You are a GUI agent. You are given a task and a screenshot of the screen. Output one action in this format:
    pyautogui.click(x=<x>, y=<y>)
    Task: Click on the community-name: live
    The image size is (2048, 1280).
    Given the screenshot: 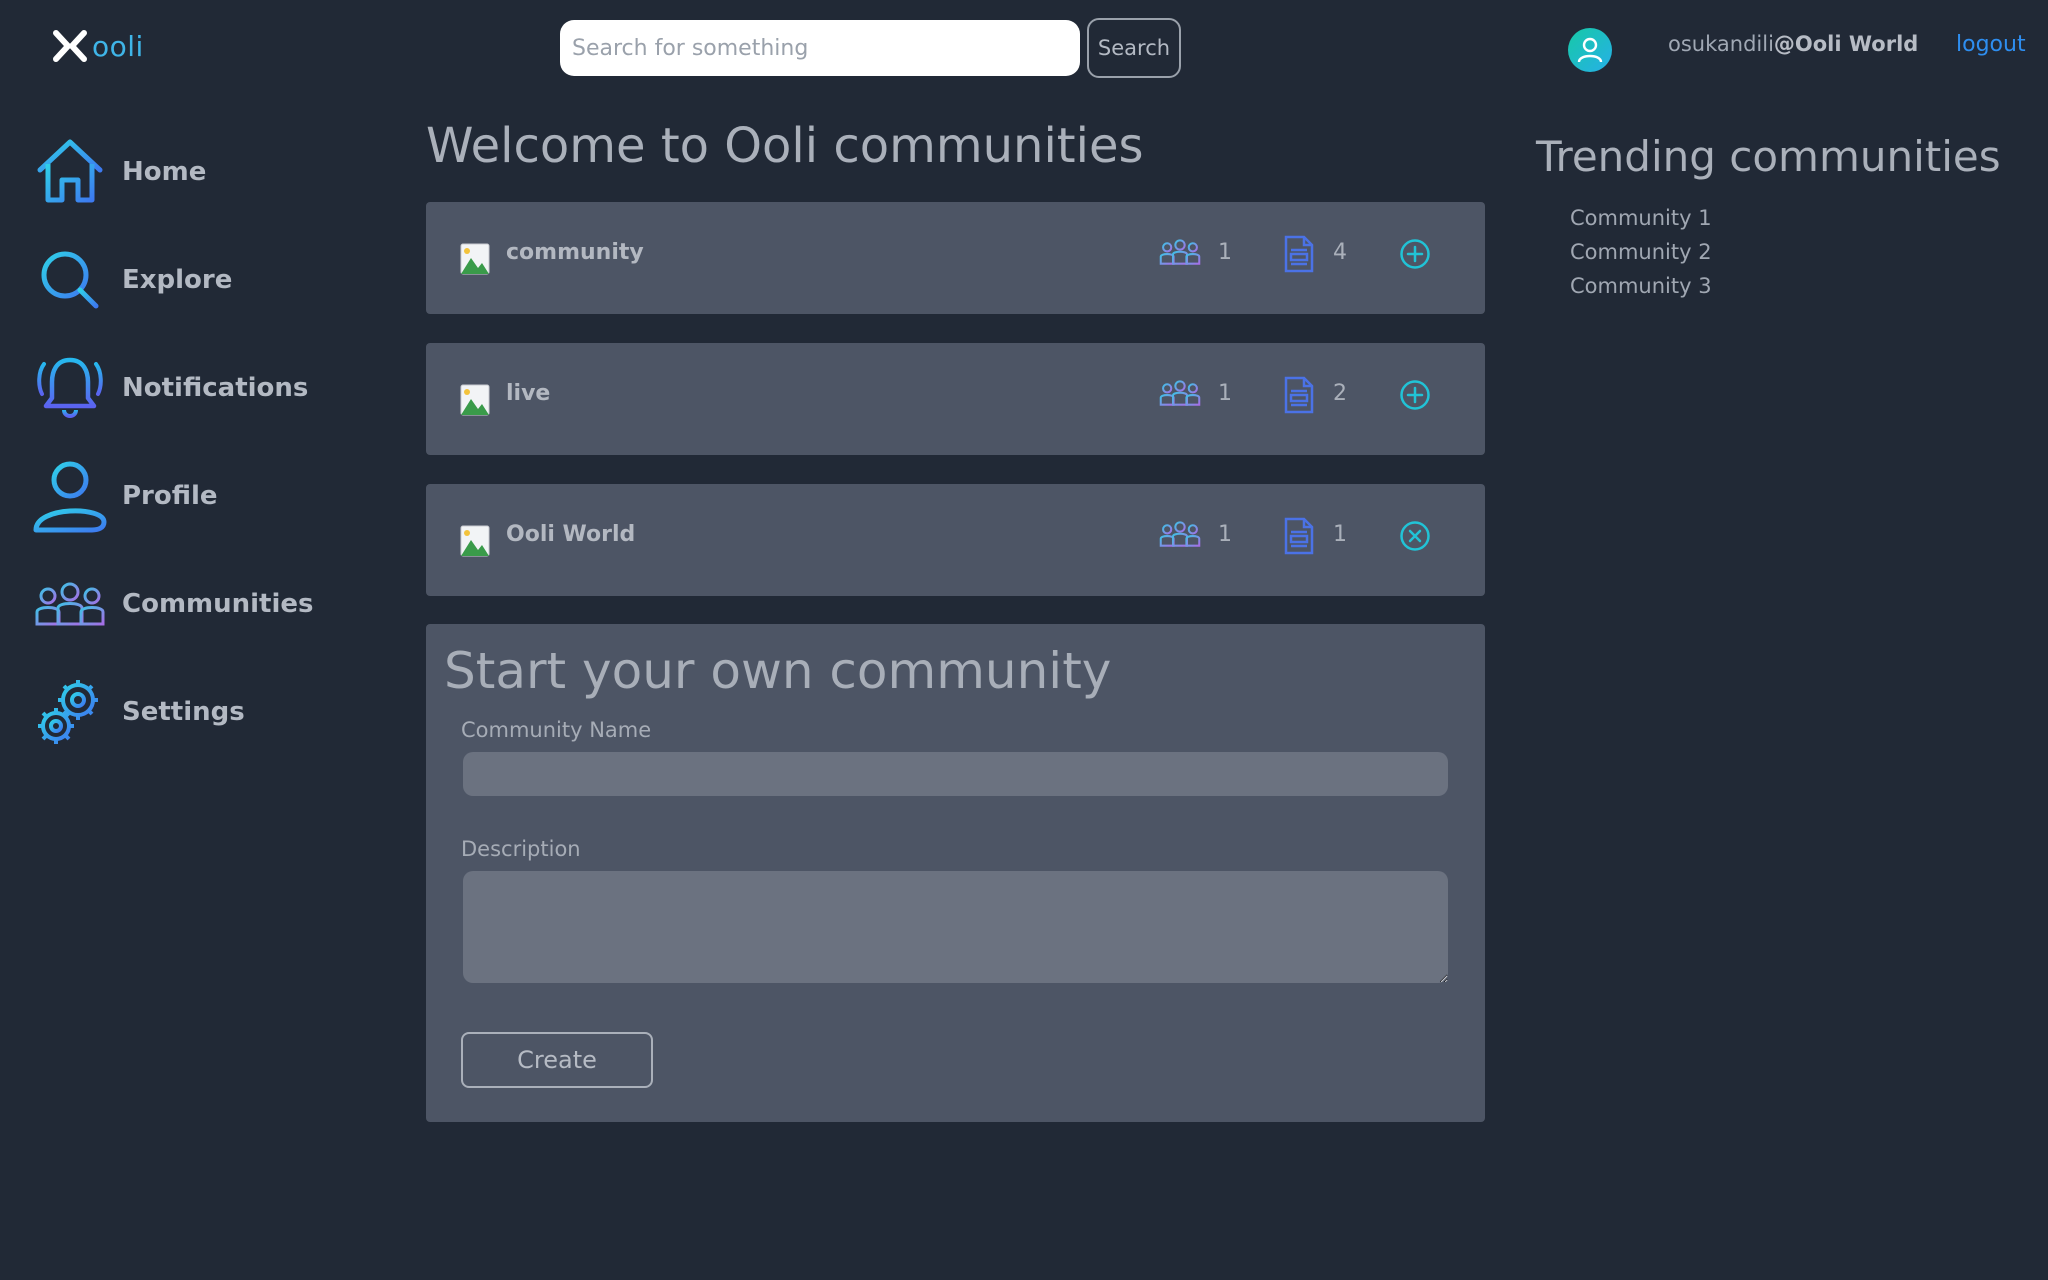 What is the action you would take?
    pyautogui.click(x=528, y=393)
    